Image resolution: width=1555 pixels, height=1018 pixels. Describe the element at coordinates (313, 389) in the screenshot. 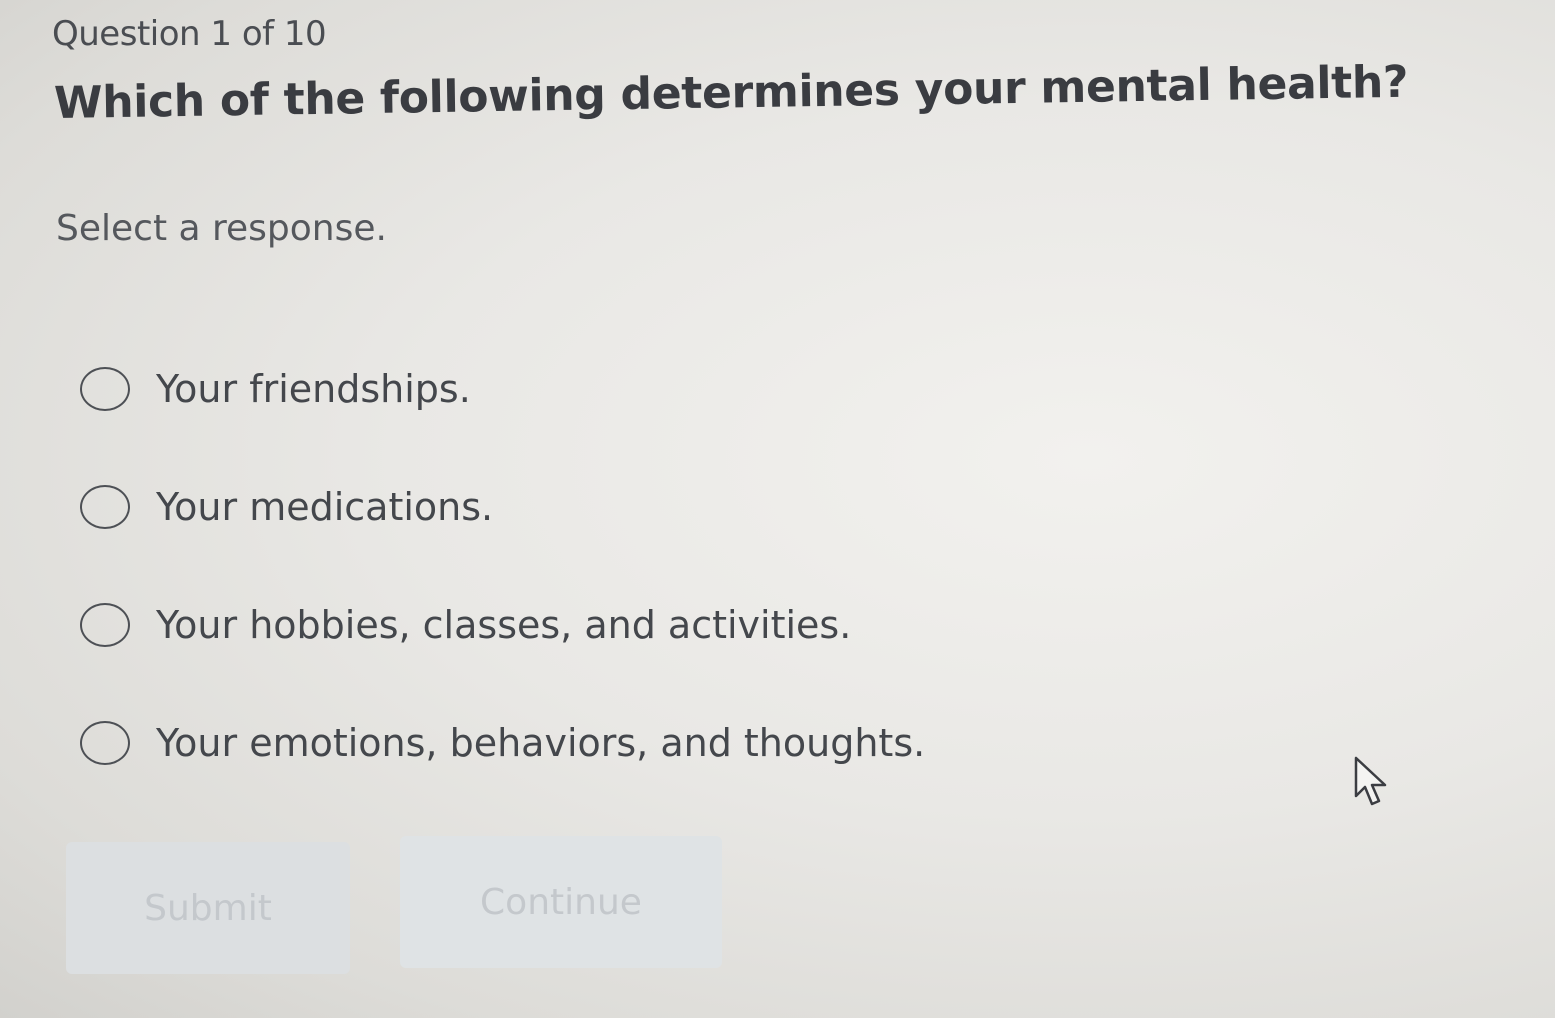

I see `answer-option-label: Your friendships.` at that location.